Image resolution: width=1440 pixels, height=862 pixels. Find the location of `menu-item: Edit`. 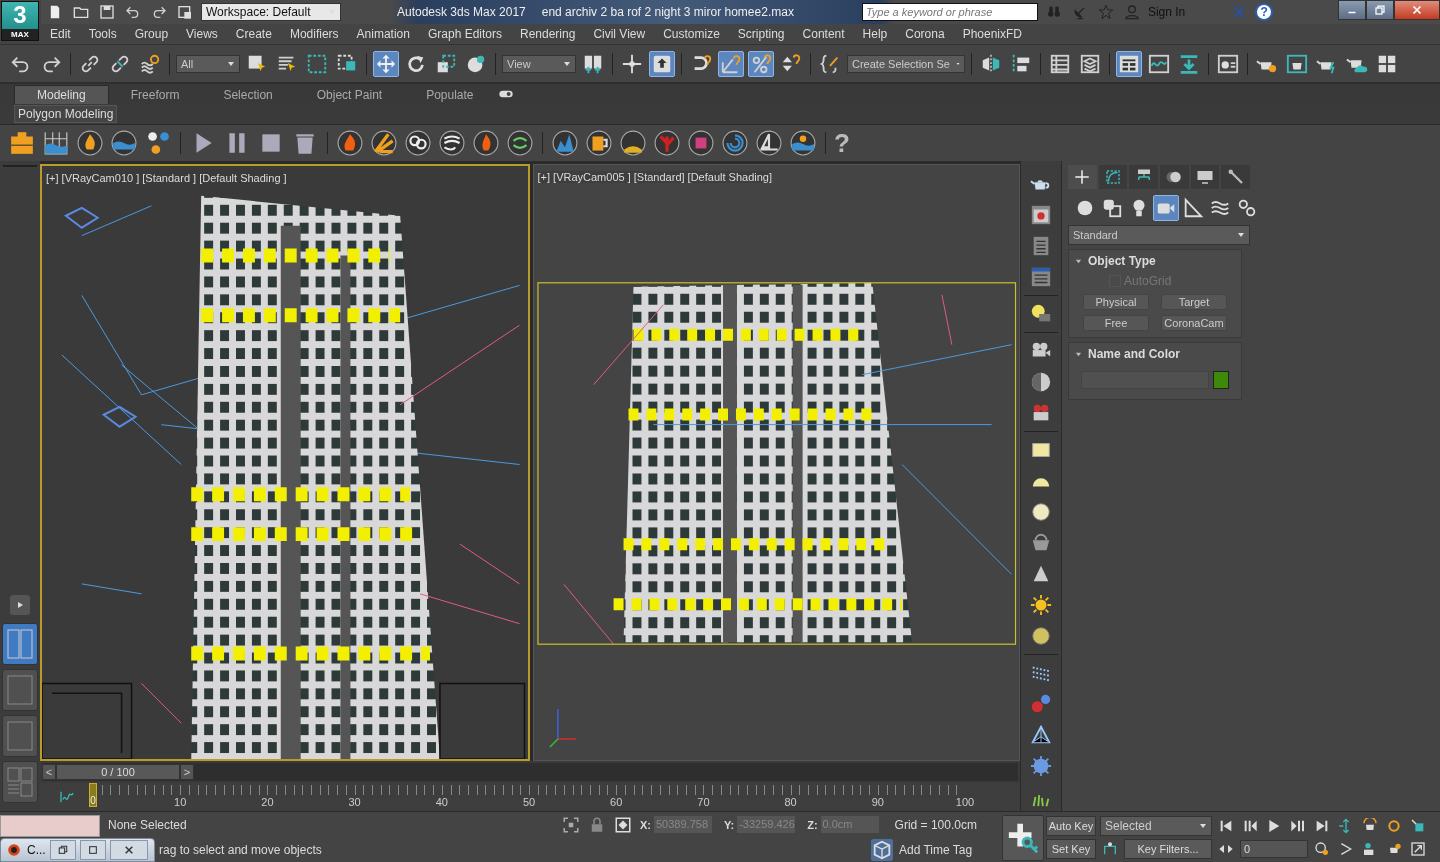

menu-item: Edit is located at coordinates (60, 34).